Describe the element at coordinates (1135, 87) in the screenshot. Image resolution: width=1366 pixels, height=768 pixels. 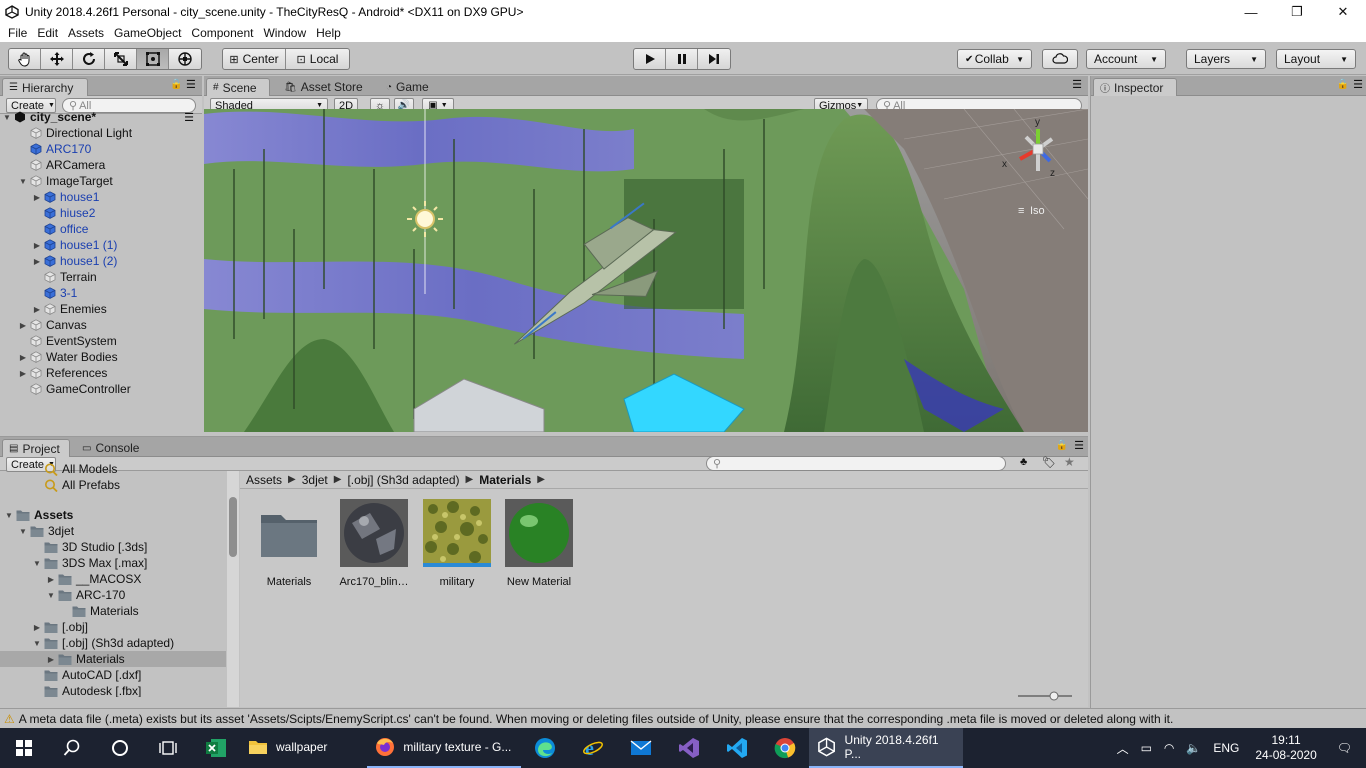
I see `tab-inspector: ⓘ Inspector` at that location.